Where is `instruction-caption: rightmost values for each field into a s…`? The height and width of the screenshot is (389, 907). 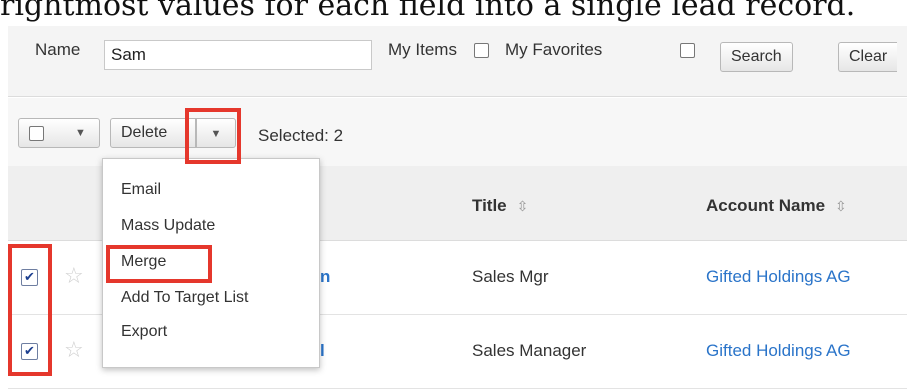 instruction-caption: rightmost values for each field into a s… is located at coordinates (428, 11).